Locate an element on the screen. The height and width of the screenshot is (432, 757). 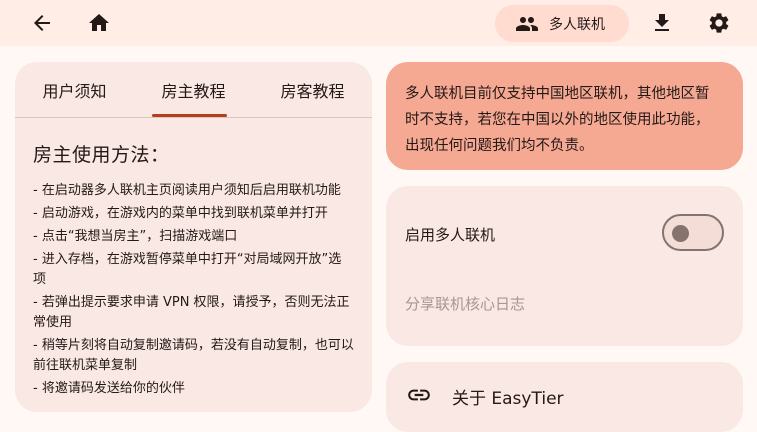
guide-step: - 启动游戏，在游戏内的菜单中找到联机菜单并打开 is located at coordinates (180, 213).